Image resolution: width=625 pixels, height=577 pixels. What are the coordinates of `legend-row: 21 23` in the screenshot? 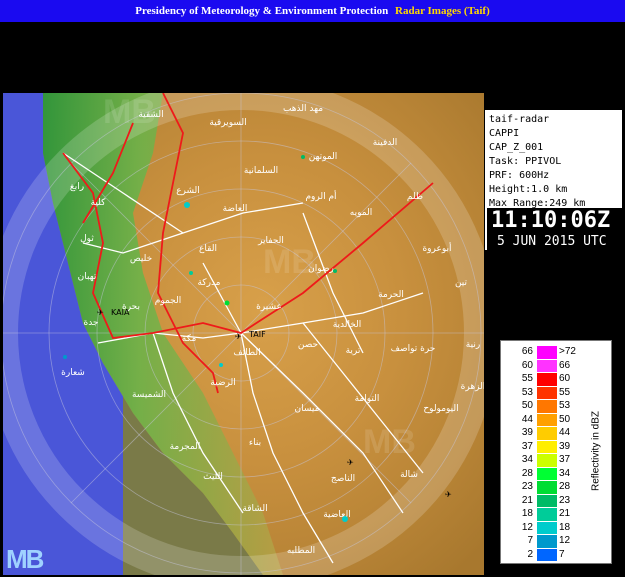 It's located at (540, 501).